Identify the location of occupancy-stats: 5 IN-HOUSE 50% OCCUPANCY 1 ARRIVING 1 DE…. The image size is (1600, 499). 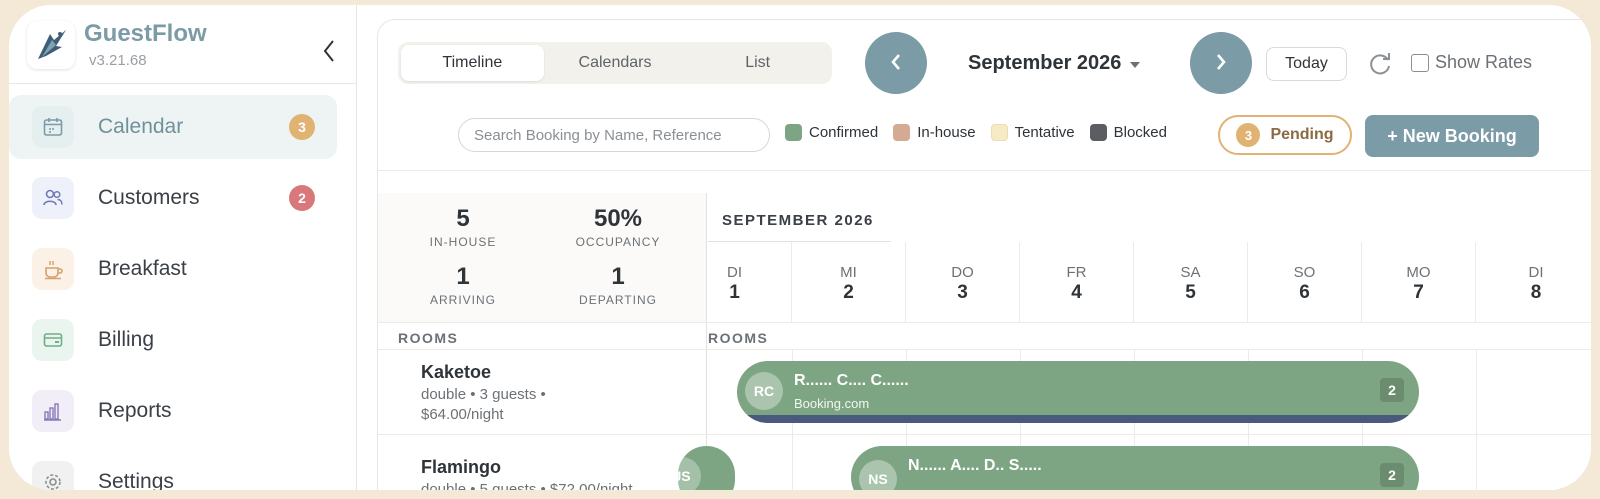
(542, 258).